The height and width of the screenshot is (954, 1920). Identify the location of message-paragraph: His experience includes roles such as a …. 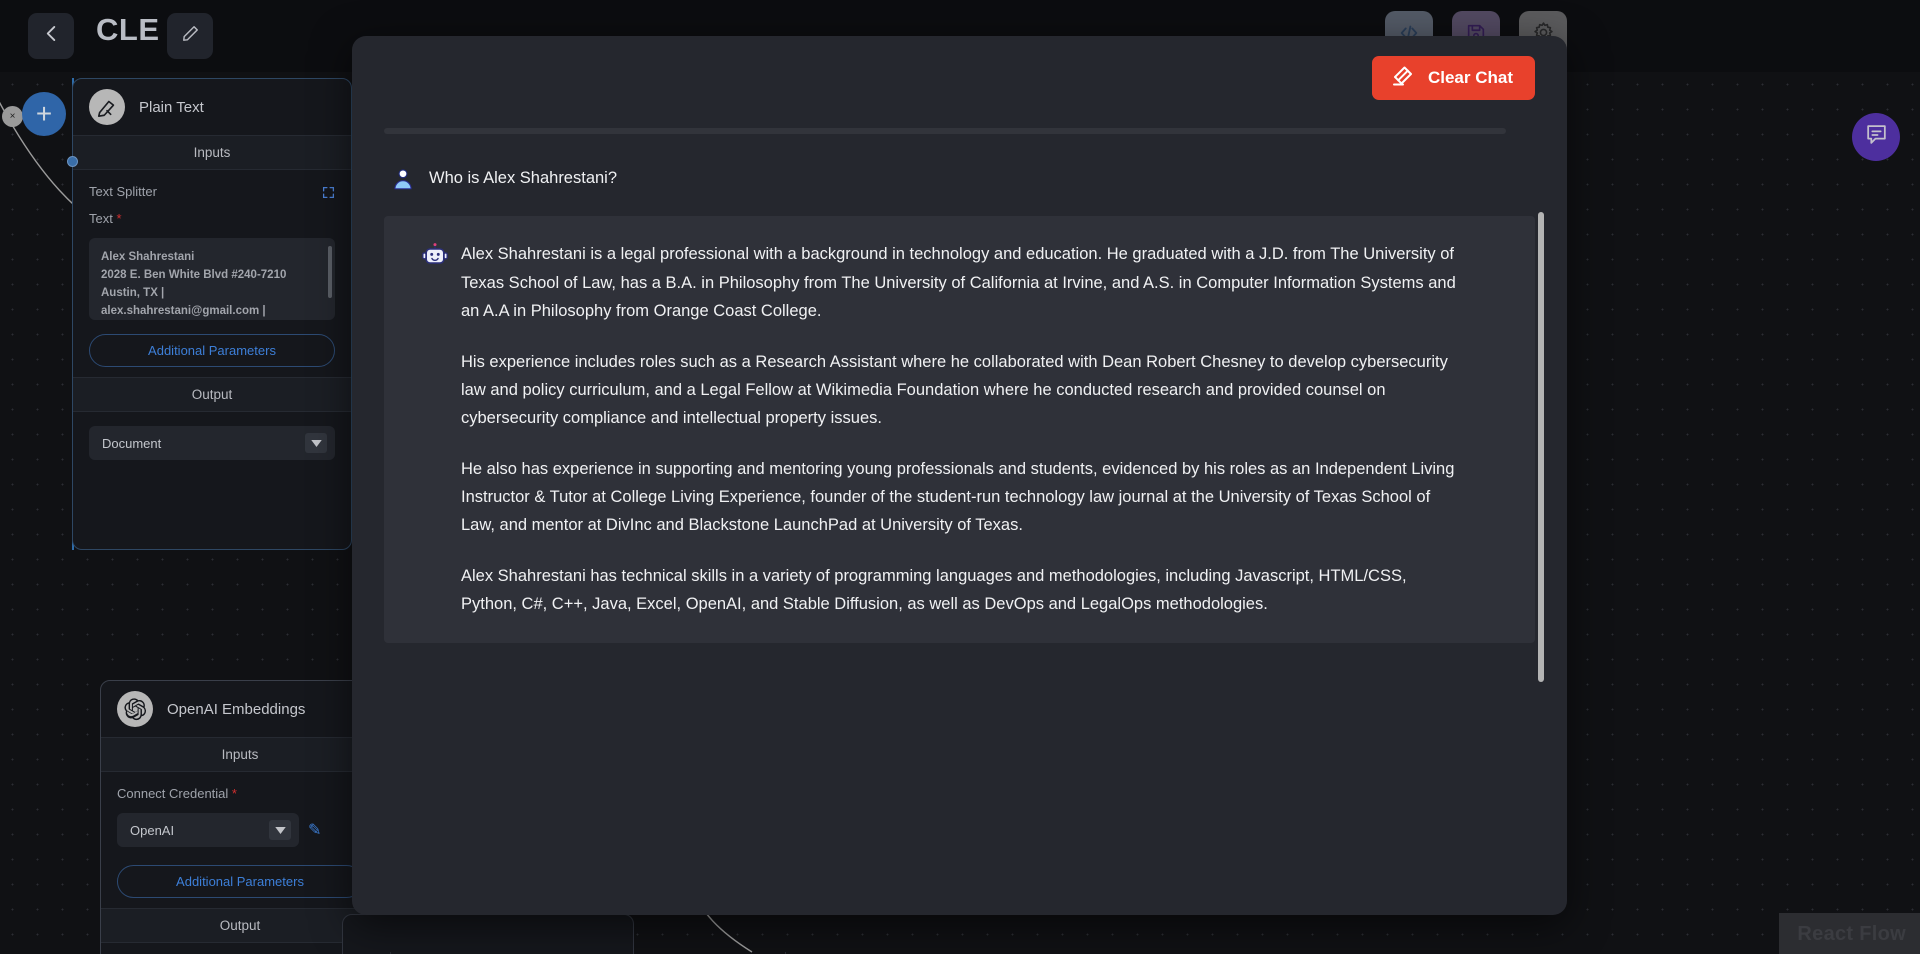
(954, 390).